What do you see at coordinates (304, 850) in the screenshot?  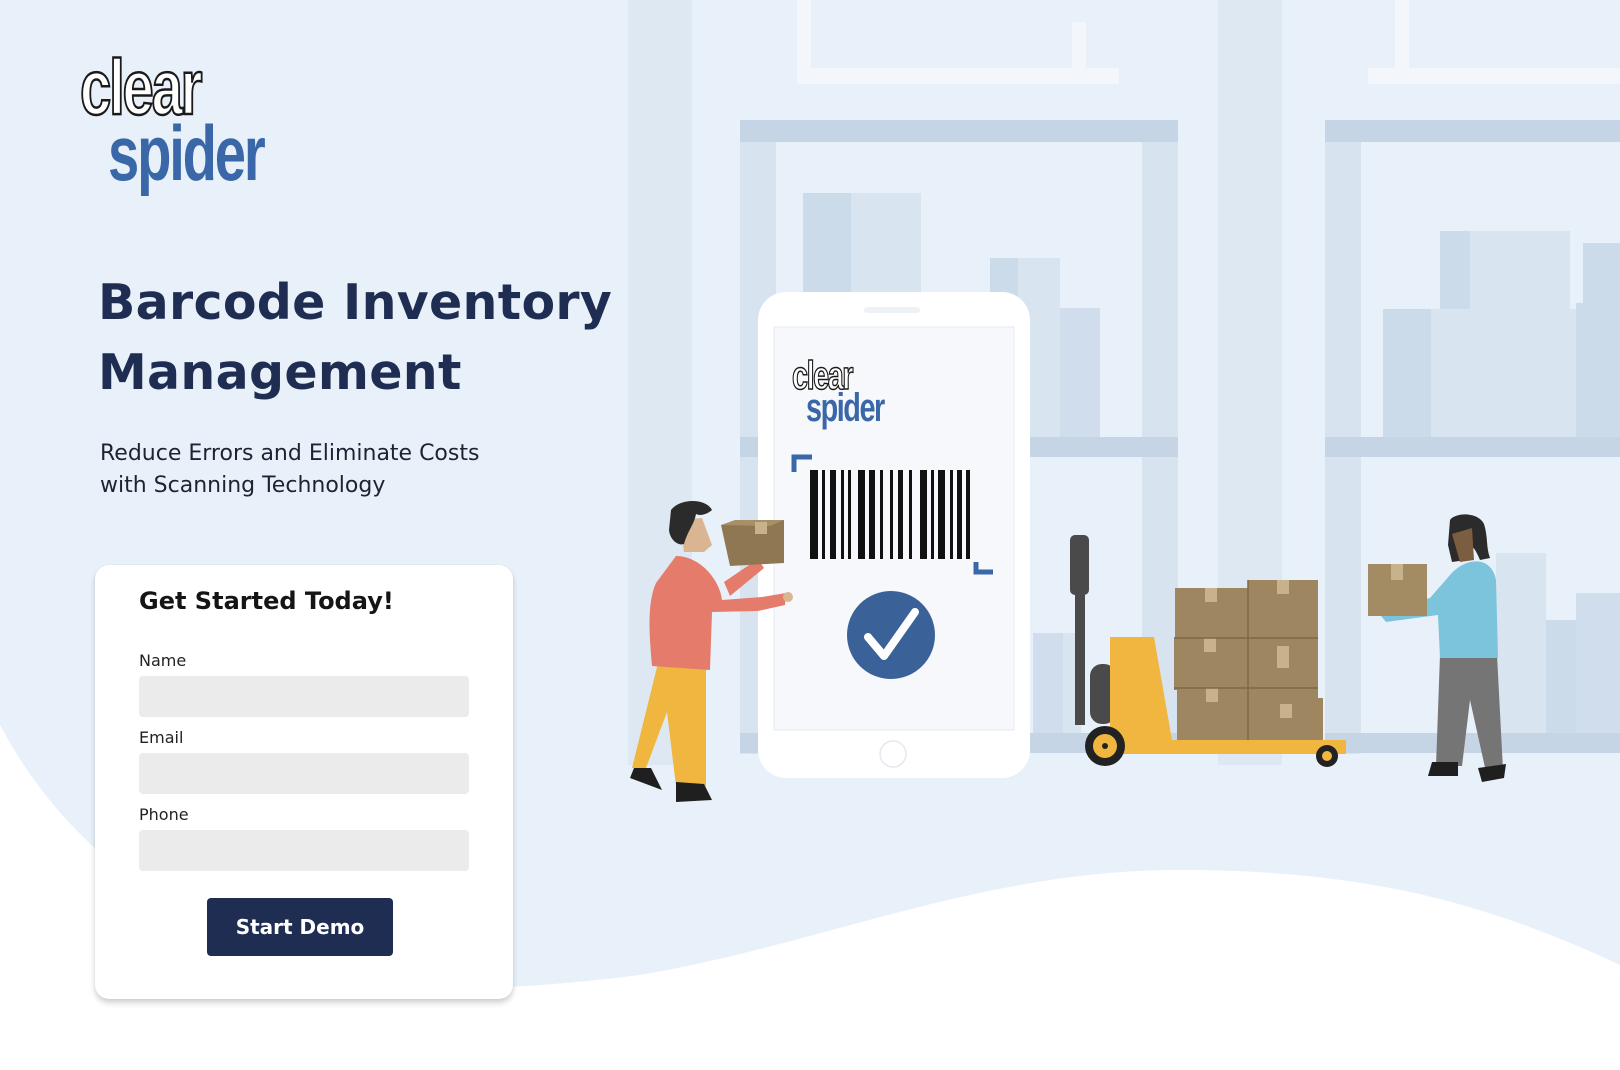 I see `phone-input` at bounding box center [304, 850].